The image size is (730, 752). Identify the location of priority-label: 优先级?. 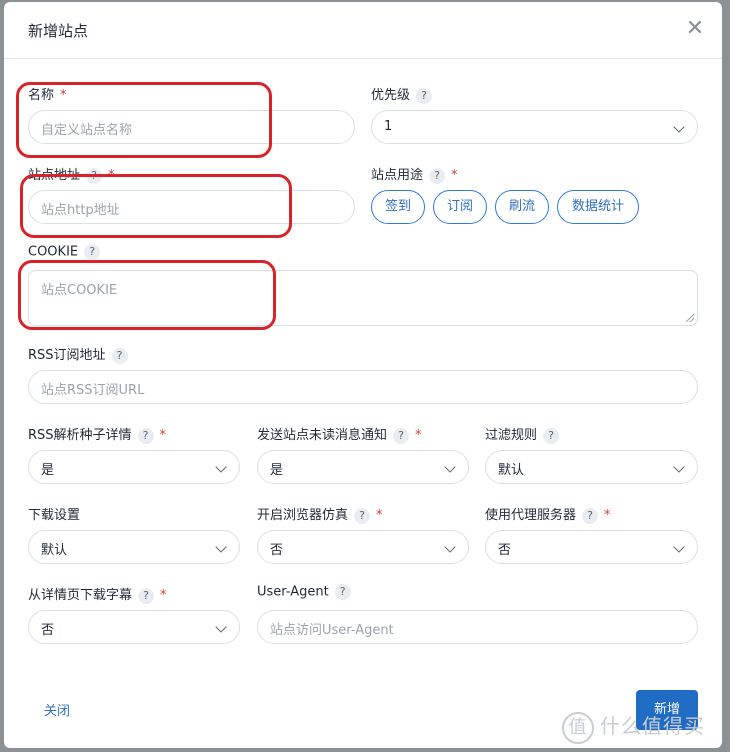
(402, 94).